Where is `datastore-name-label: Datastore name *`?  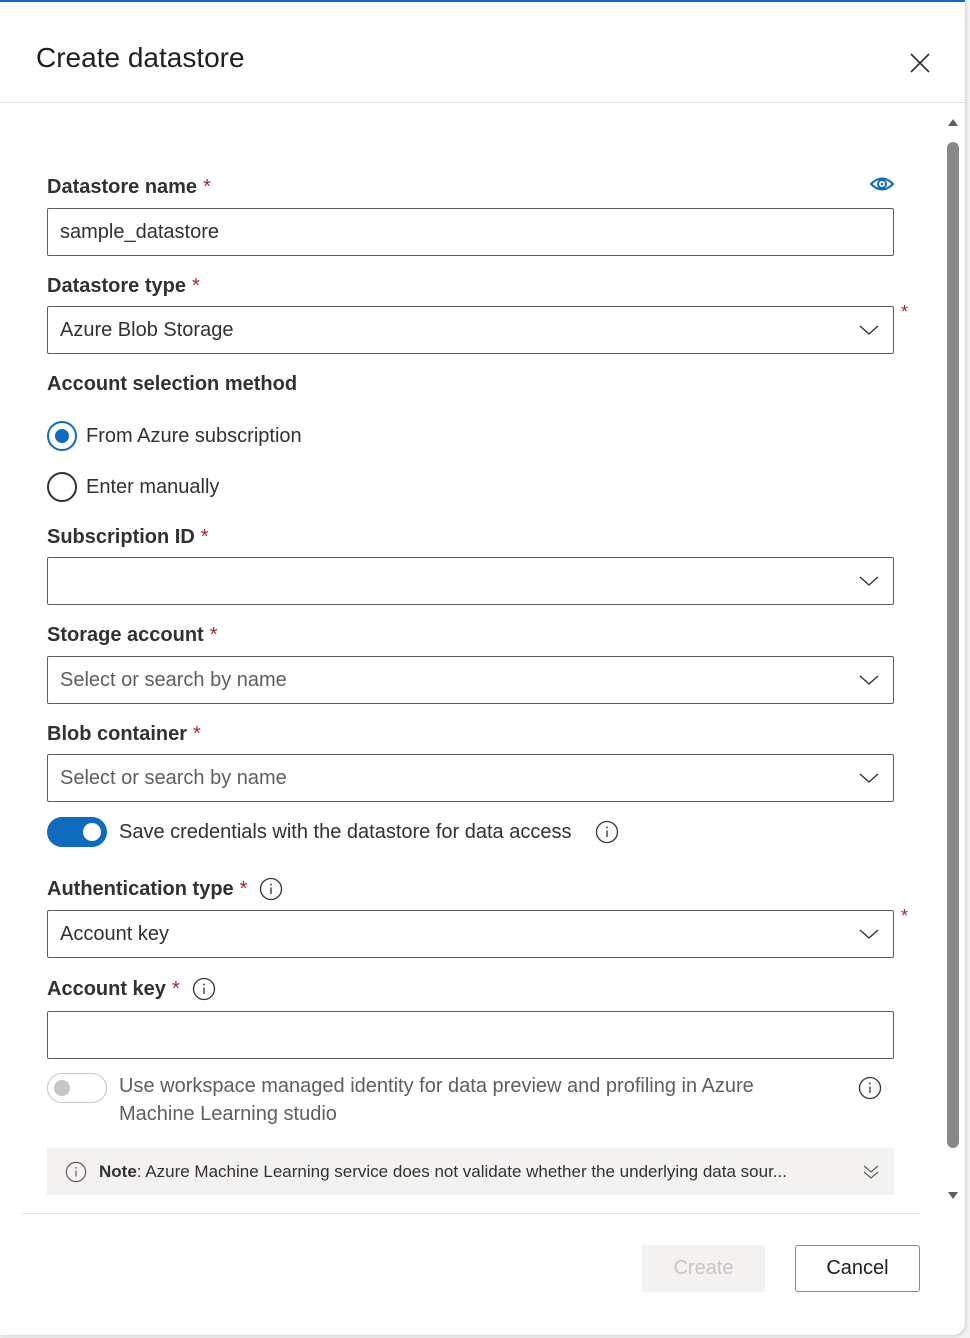
datastore-name-label: Datastore name * is located at coordinates (129, 187).